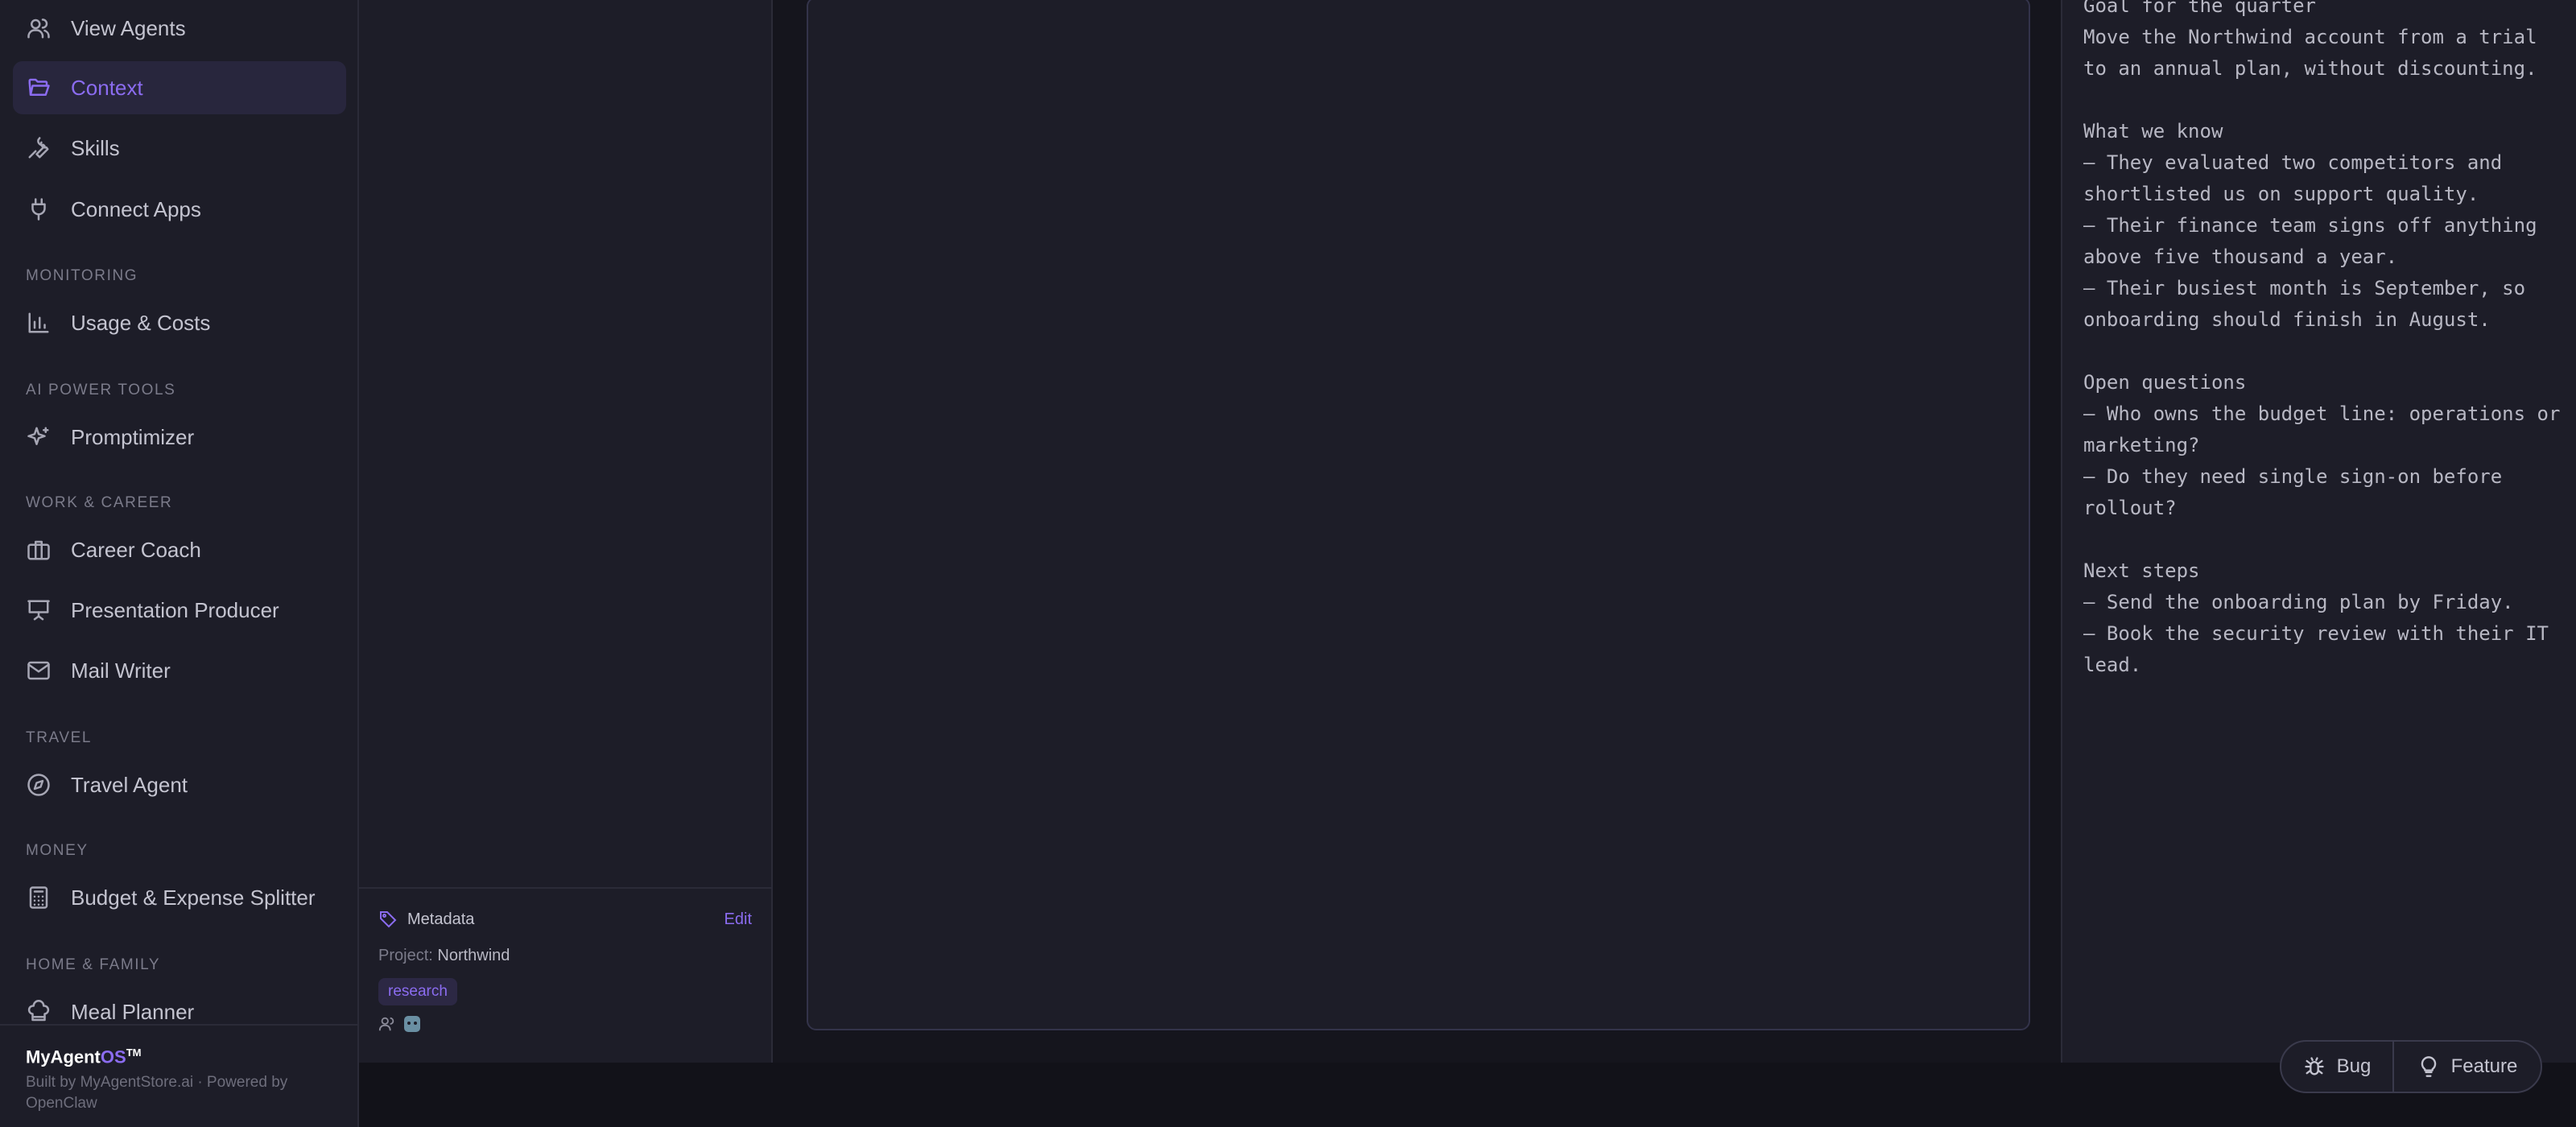  Describe the element at coordinates (565, 1024) in the screenshot. I see `sharing-row` at that location.